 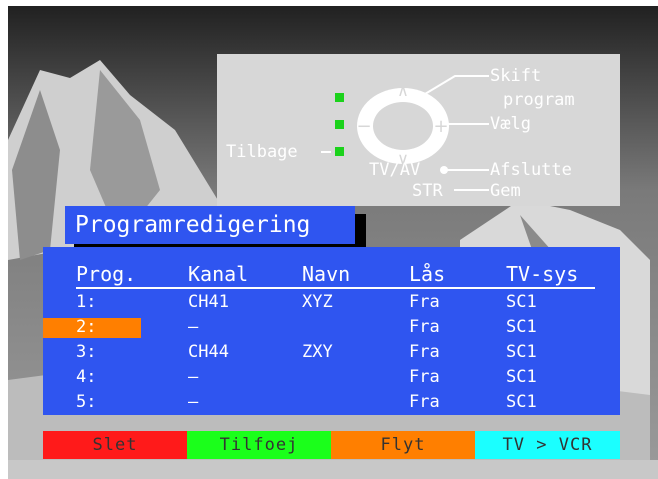 I want to click on help-str-label: STR, so click(x=427, y=191).